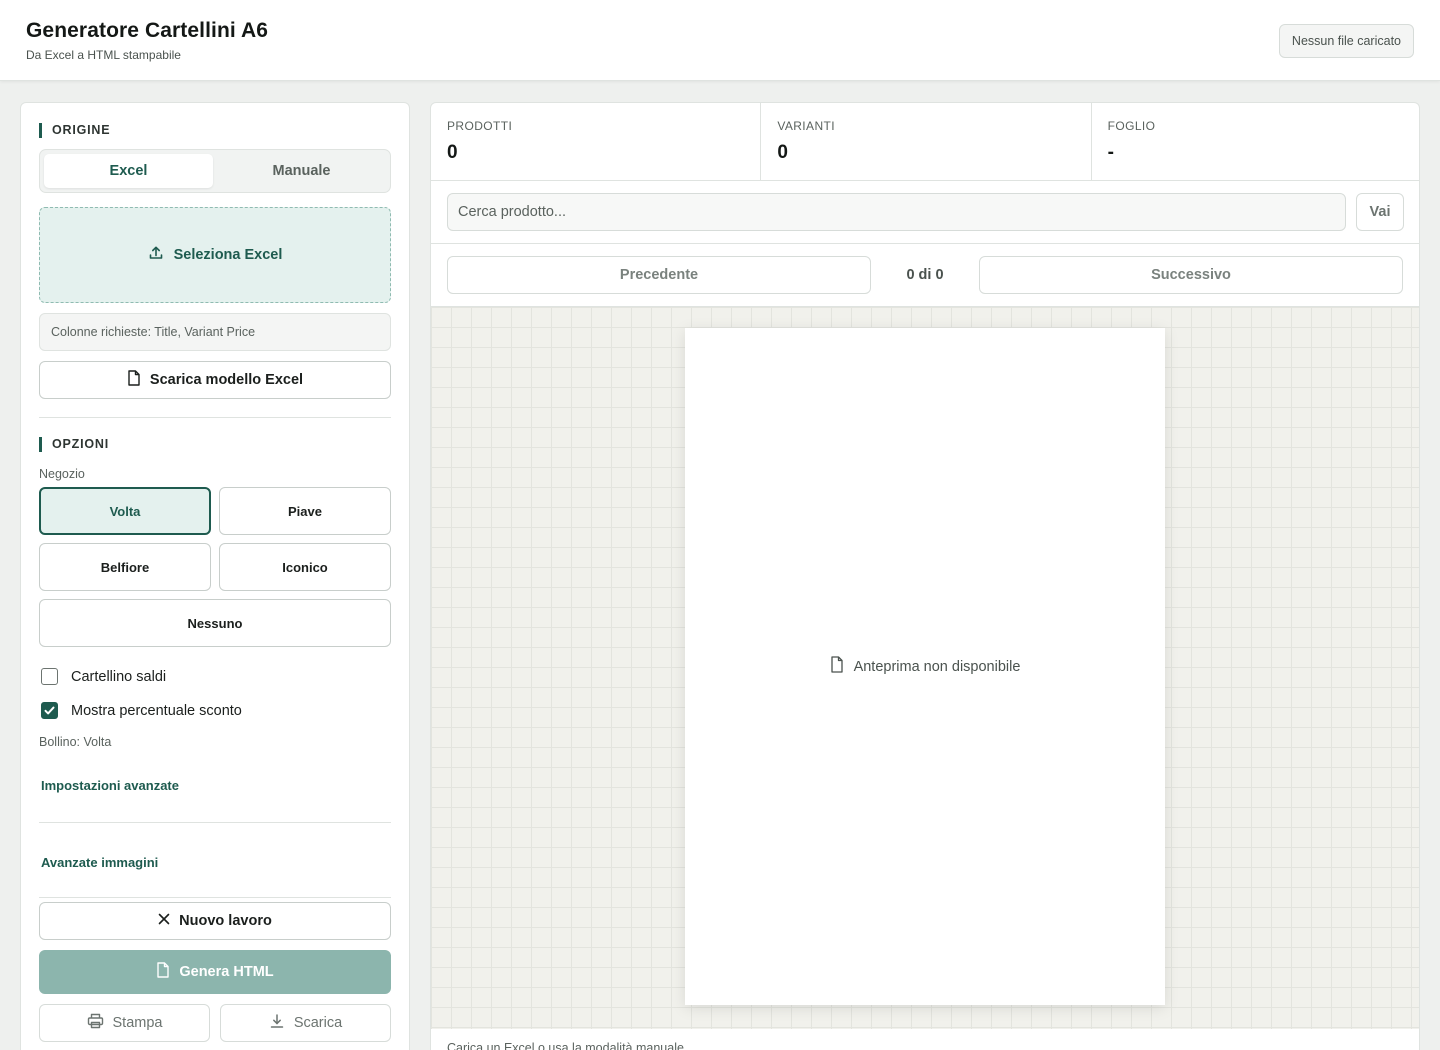 The height and width of the screenshot is (1050, 1440). Describe the element at coordinates (1255, 141) in the screenshot. I see `stat-sheet: FOGLIO -` at that location.